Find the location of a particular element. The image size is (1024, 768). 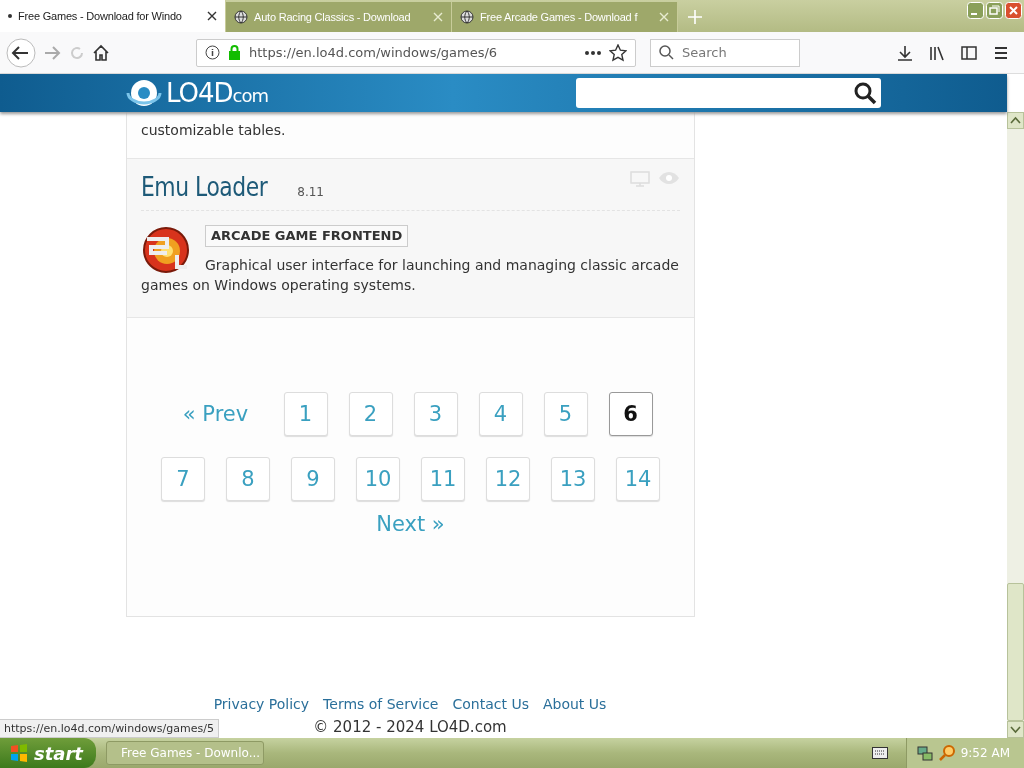

close-icon is located at coordinates (212, 16).